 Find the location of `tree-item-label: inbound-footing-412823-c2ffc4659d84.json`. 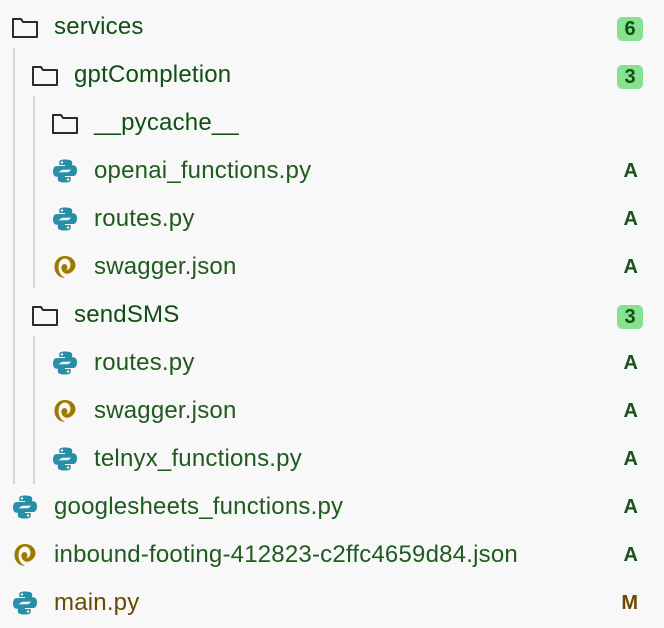

tree-item-label: inbound-footing-412823-c2ffc4659d84.json is located at coordinates (286, 554).